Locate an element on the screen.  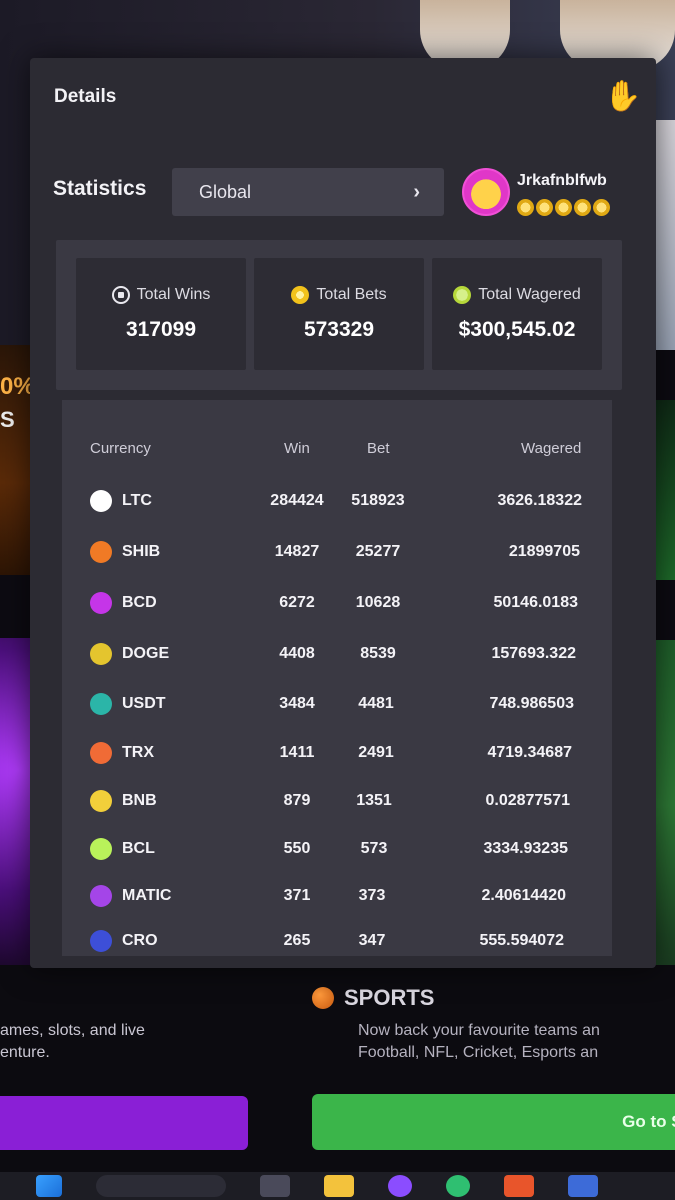
column-header-bet: Bet is located at coordinates (378, 448).